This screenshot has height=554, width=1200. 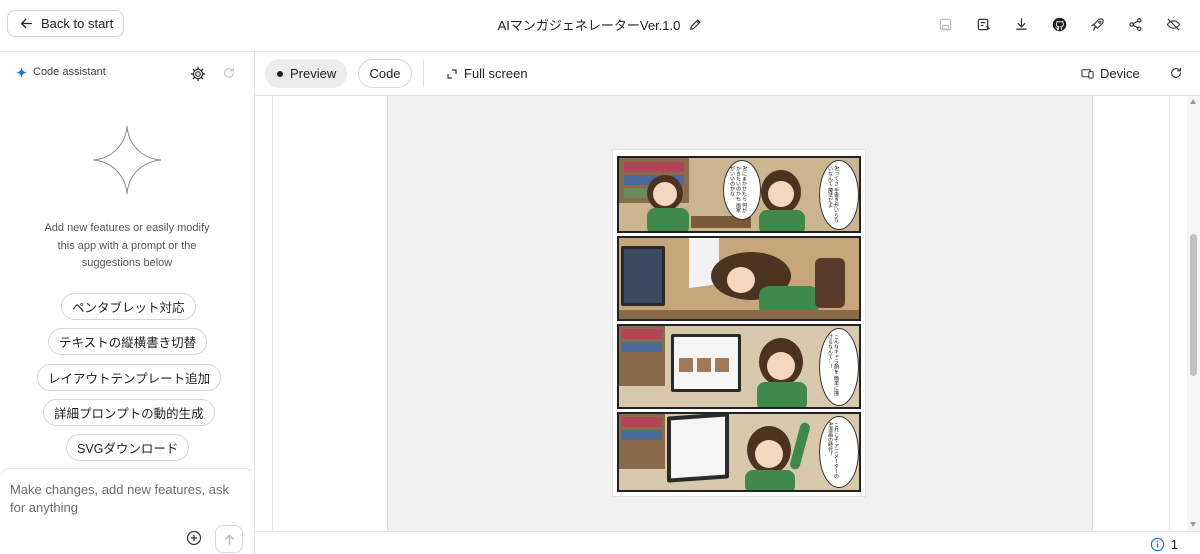 What do you see at coordinates (1176, 73) in the screenshot?
I see `refresh-preview-icon` at bounding box center [1176, 73].